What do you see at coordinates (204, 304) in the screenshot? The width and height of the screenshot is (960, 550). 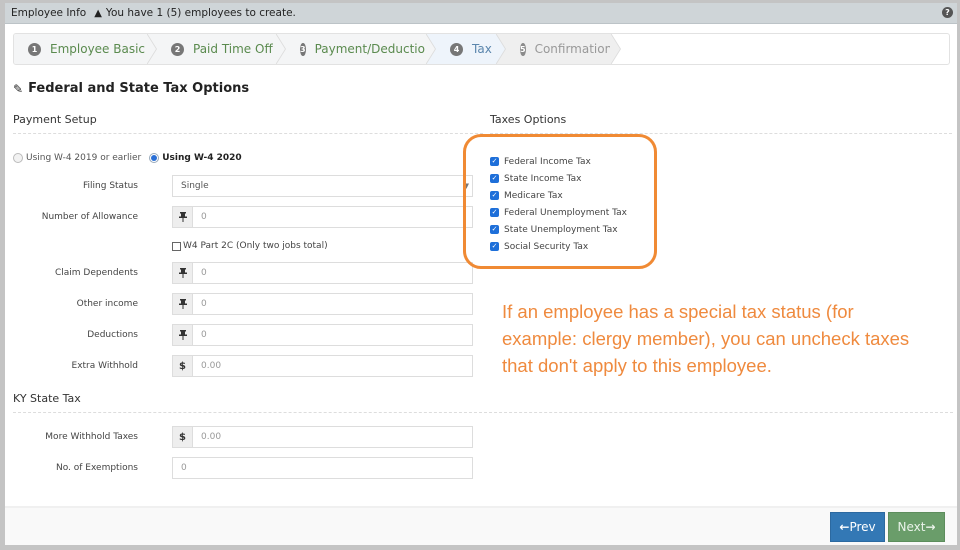 I see `other-income-placeholder: 0` at bounding box center [204, 304].